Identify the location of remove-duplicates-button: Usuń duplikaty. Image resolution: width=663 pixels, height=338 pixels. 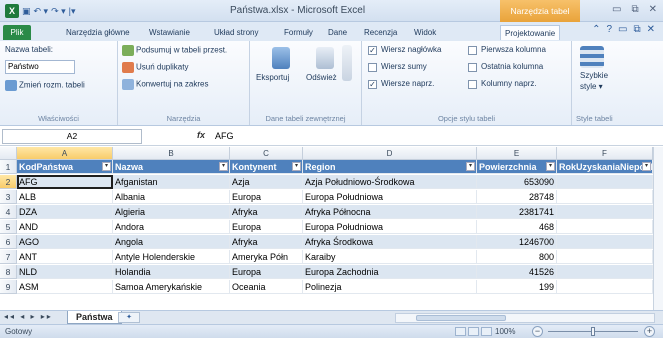
(155, 67).